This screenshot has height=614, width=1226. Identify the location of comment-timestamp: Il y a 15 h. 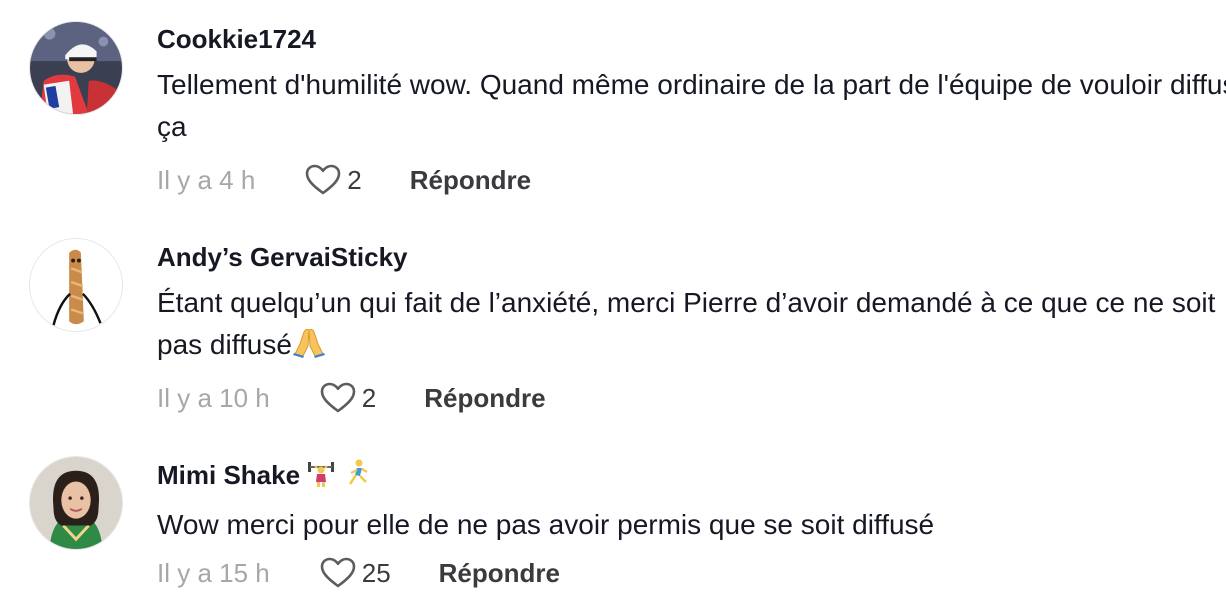
(213, 572).